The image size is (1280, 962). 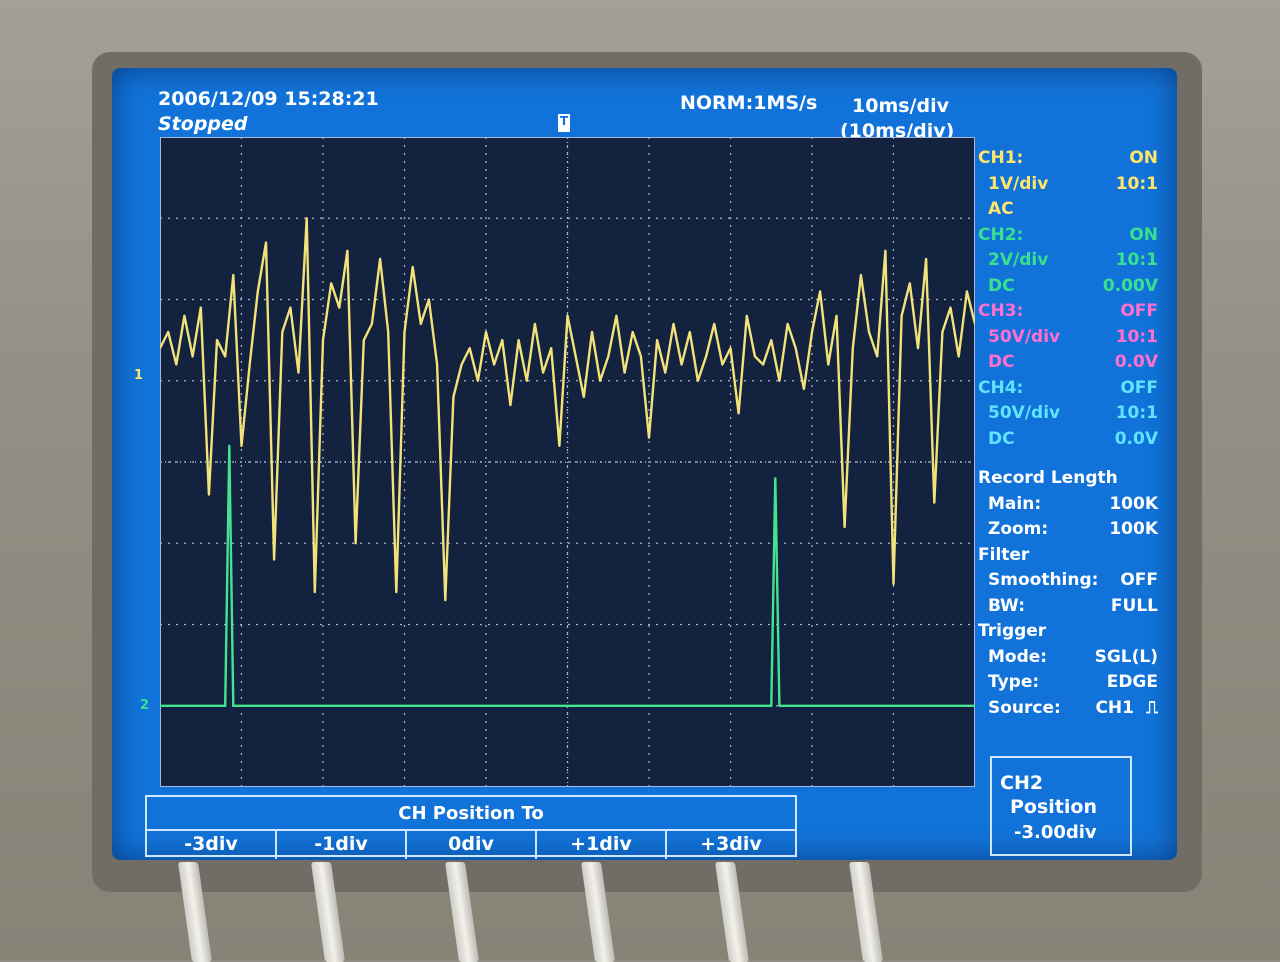 What do you see at coordinates (731, 845) in the screenshot?
I see `softkey-plus-3div: +3div` at bounding box center [731, 845].